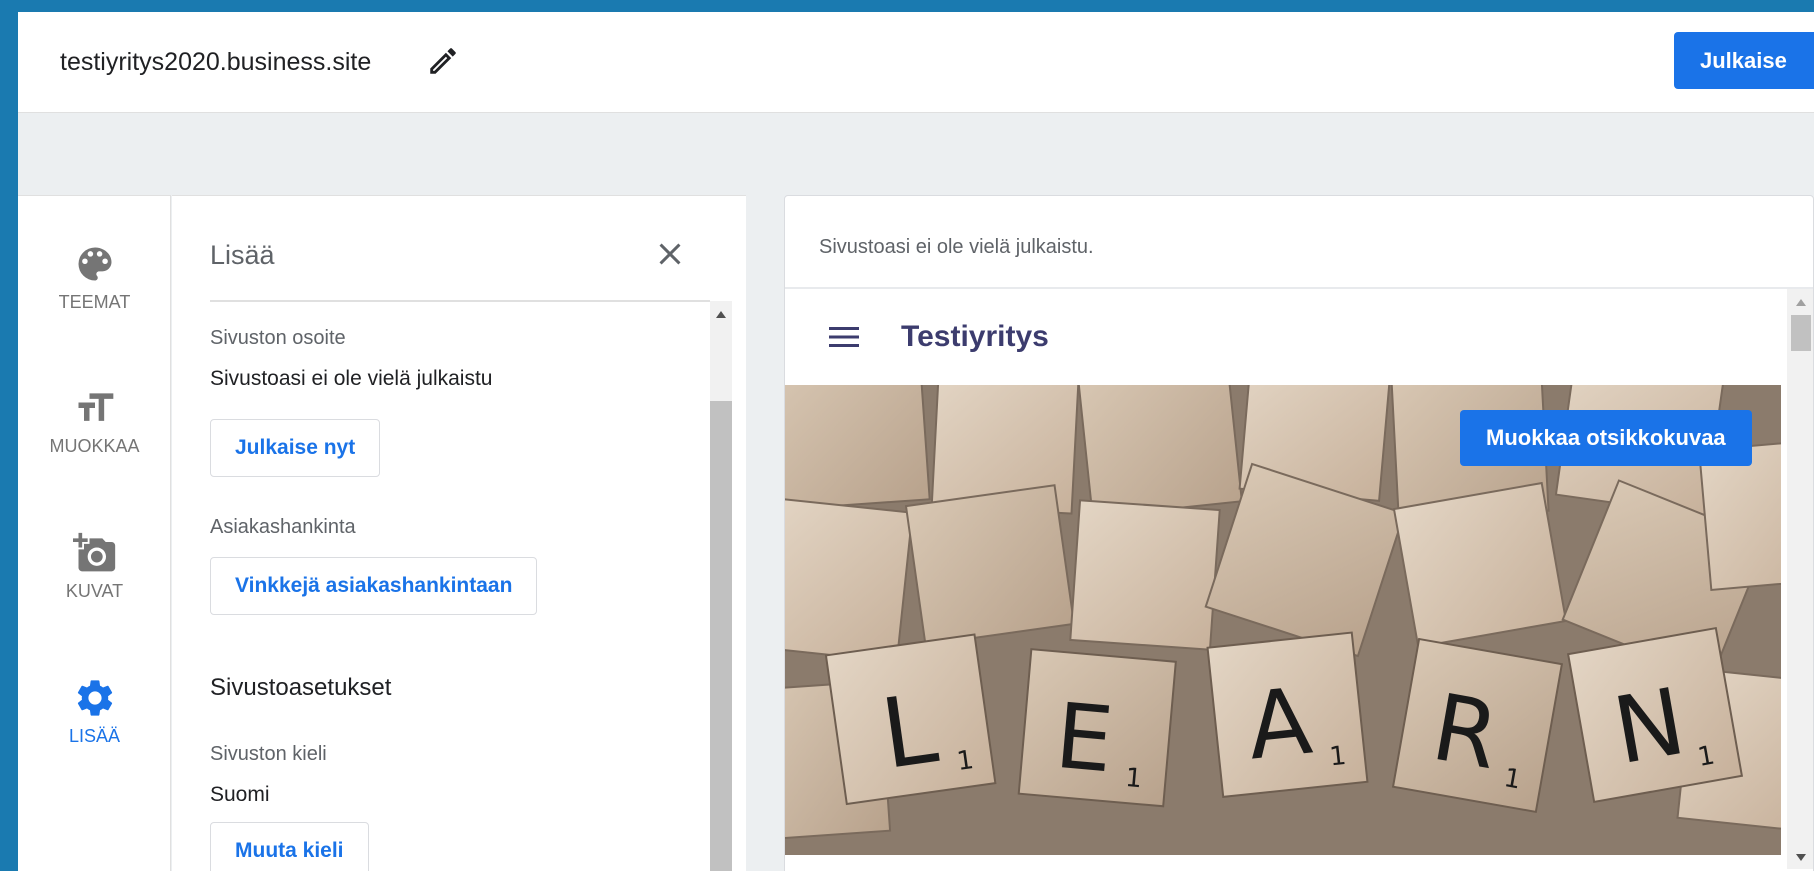  What do you see at coordinates (1801, 333) in the screenshot?
I see `preview-scroll-thumb` at bounding box center [1801, 333].